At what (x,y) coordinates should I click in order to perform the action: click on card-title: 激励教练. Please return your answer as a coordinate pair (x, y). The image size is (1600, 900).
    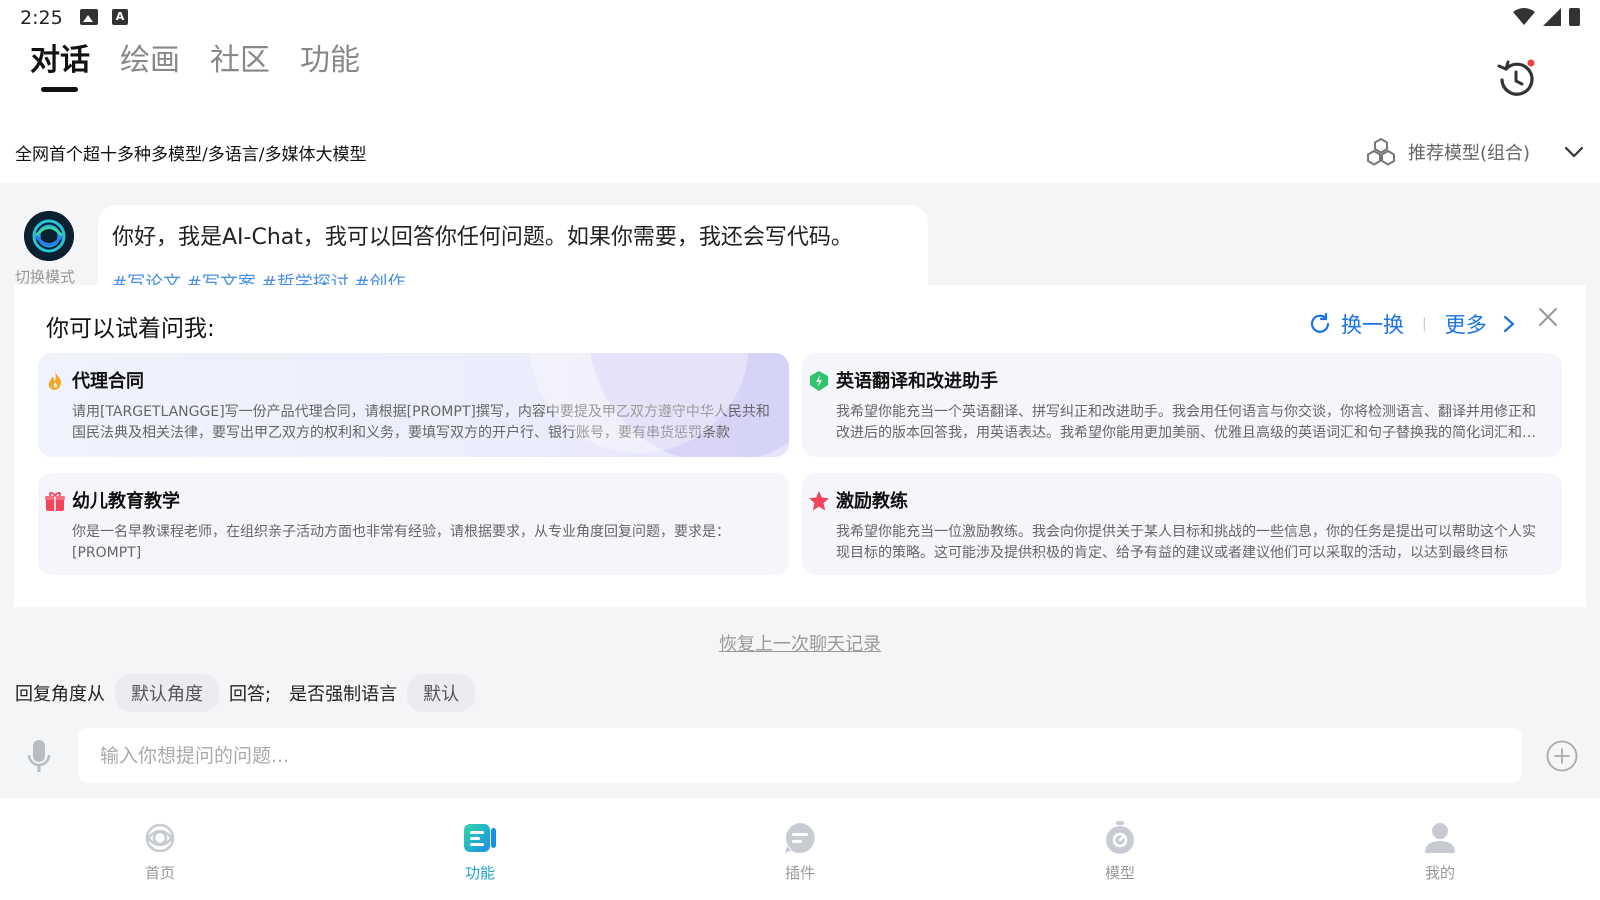
    Looking at the image, I should click on (872, 501).